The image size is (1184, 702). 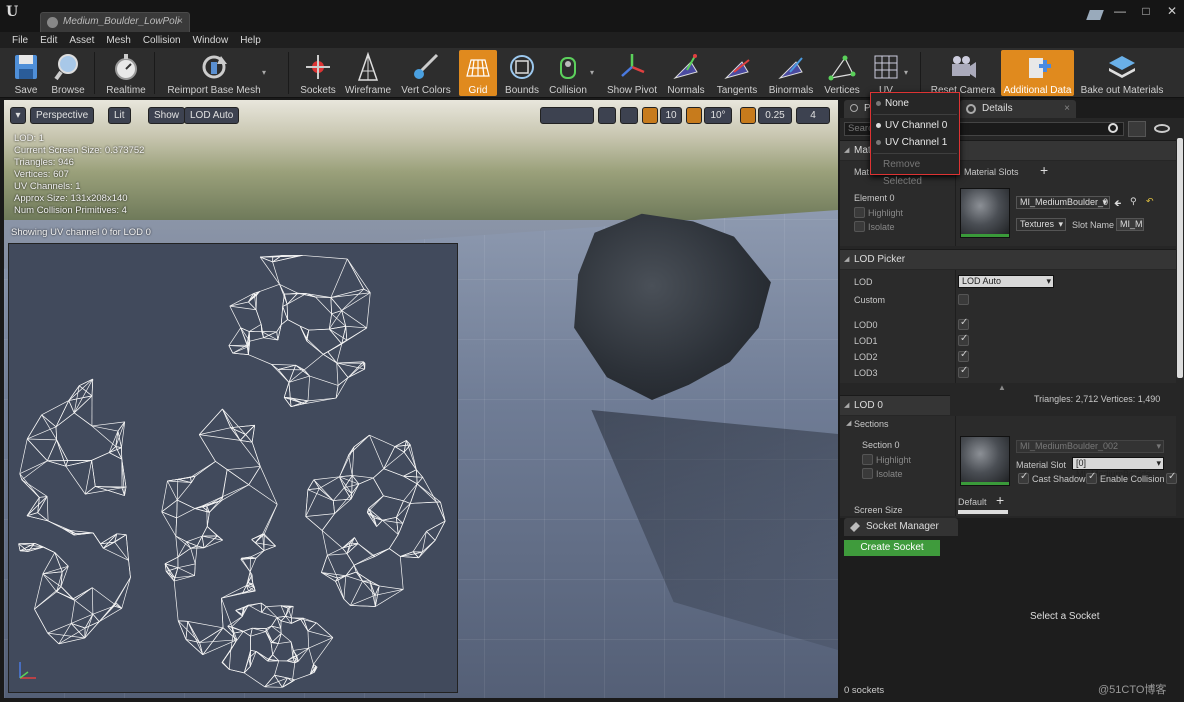 I want to click on lod-picker-section-header: LOD Picker, so click(x=1008, y=259).